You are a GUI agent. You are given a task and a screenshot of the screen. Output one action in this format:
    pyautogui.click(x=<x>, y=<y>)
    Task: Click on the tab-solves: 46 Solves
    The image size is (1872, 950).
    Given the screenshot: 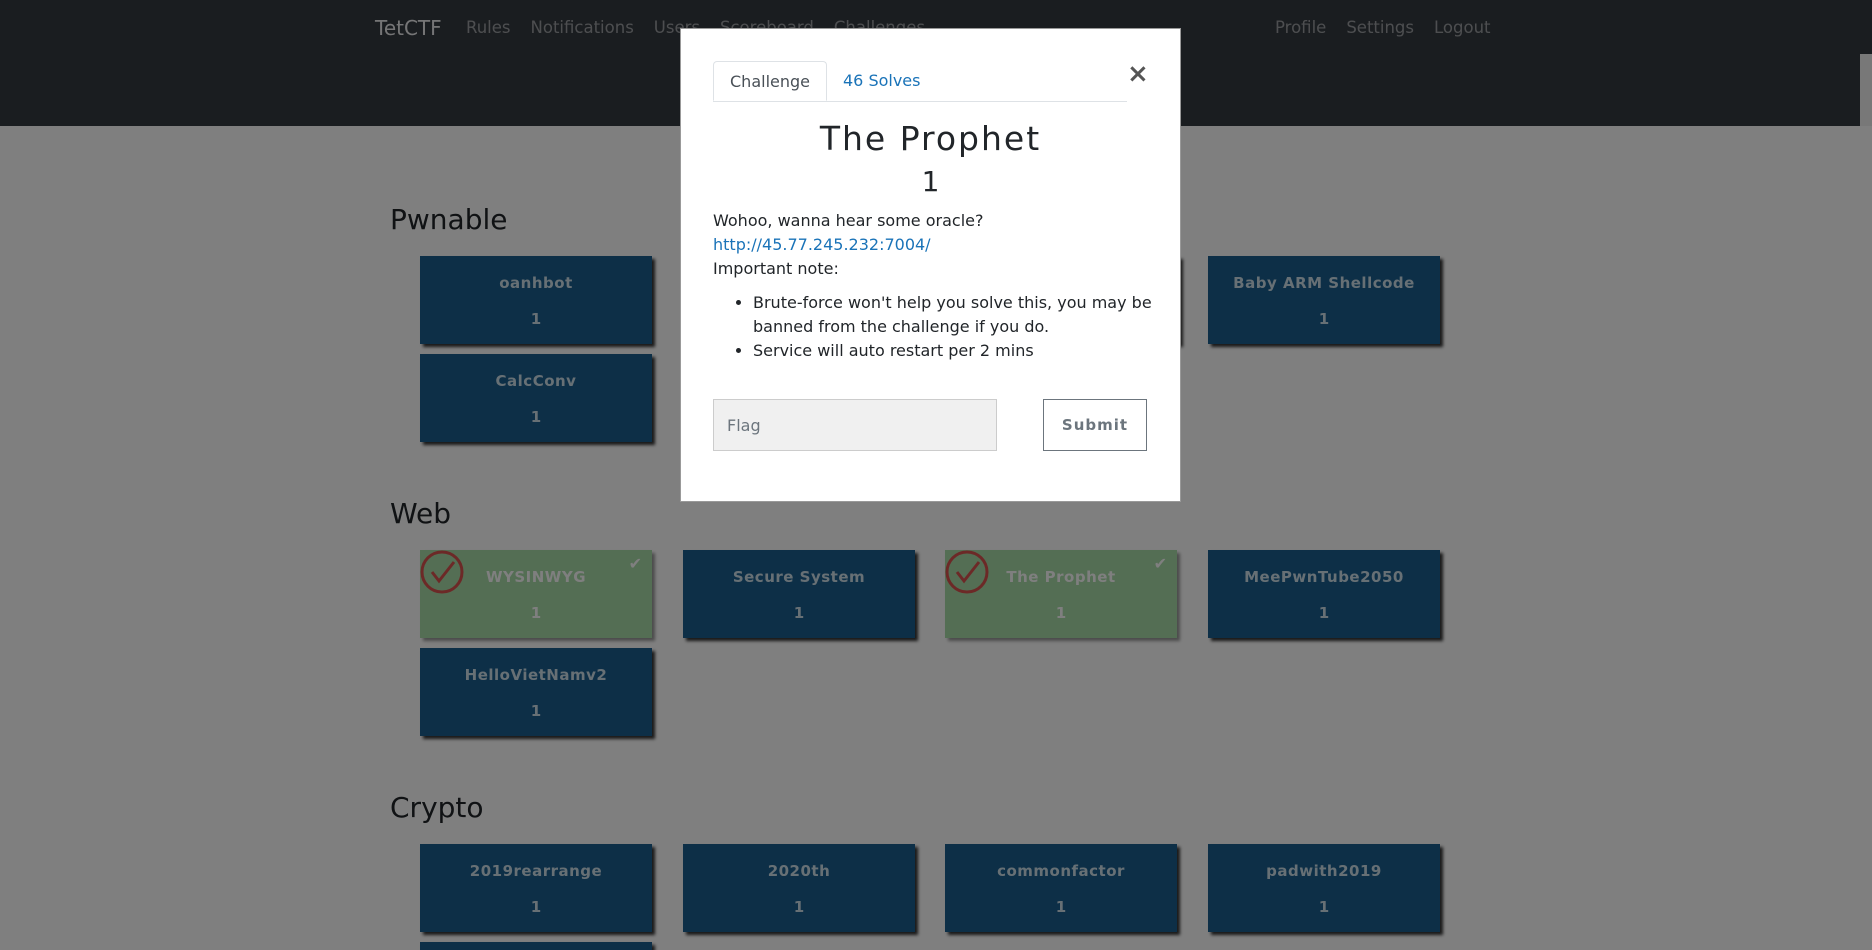 What is the action you would take?
    pyautogui.click(x=881, y=81)
    